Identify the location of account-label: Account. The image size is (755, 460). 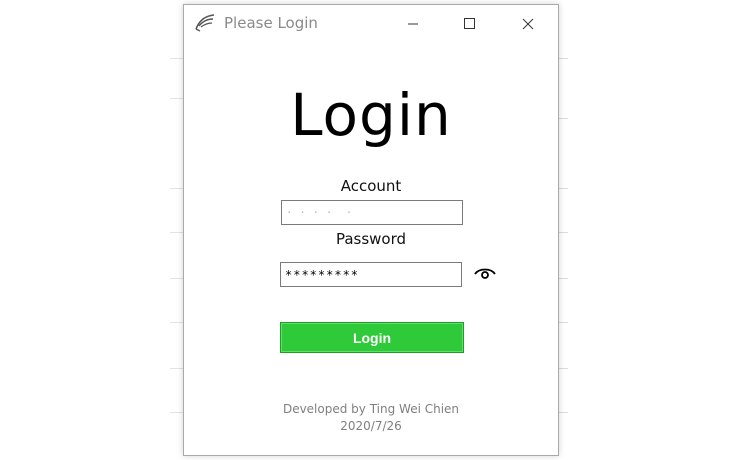
(371, 186).